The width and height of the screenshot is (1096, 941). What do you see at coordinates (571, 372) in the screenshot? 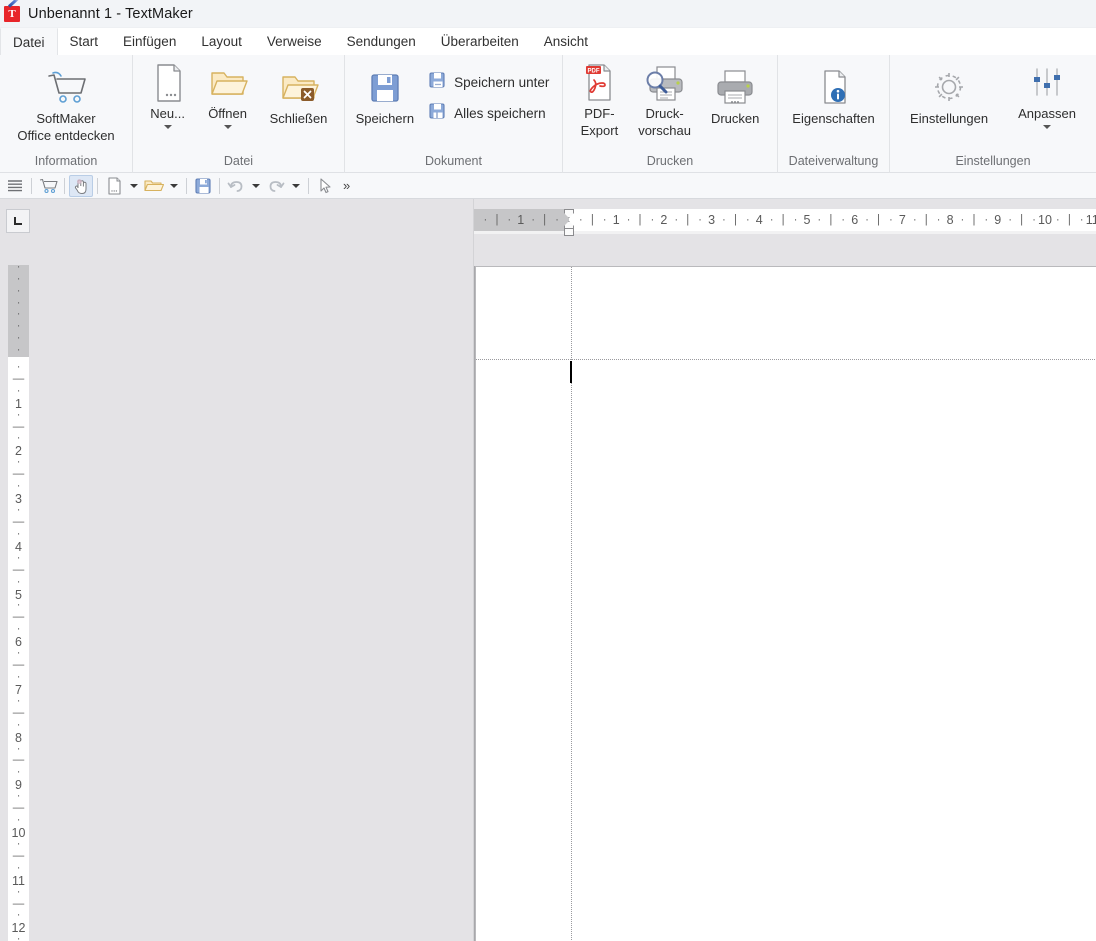
I see `text-cursor` at bounding box center [571, 372].